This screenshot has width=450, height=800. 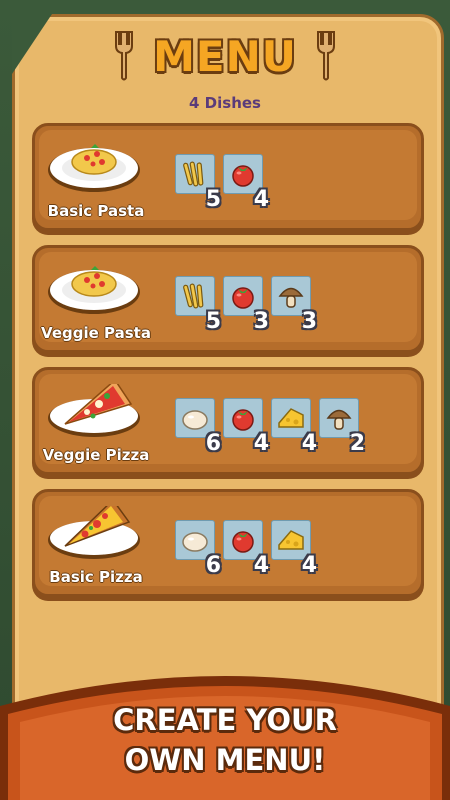 I want to click on dish-card: Veggie Pasta 5 3 3, so click(x=228, y=299).